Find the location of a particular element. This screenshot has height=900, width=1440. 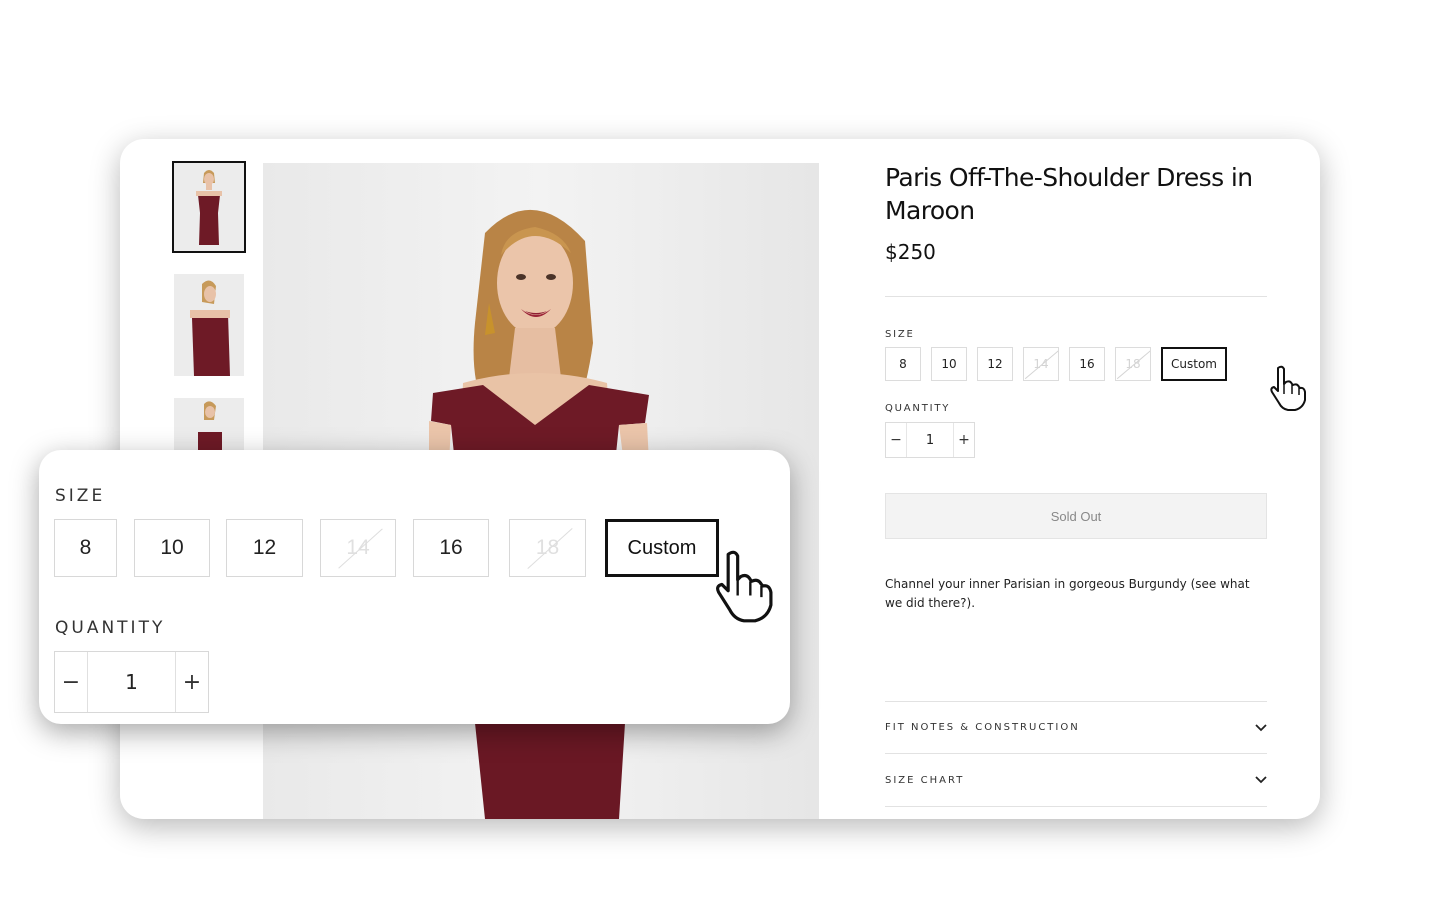

model-photo-thumb-icon is located at coordinates (209, 207).